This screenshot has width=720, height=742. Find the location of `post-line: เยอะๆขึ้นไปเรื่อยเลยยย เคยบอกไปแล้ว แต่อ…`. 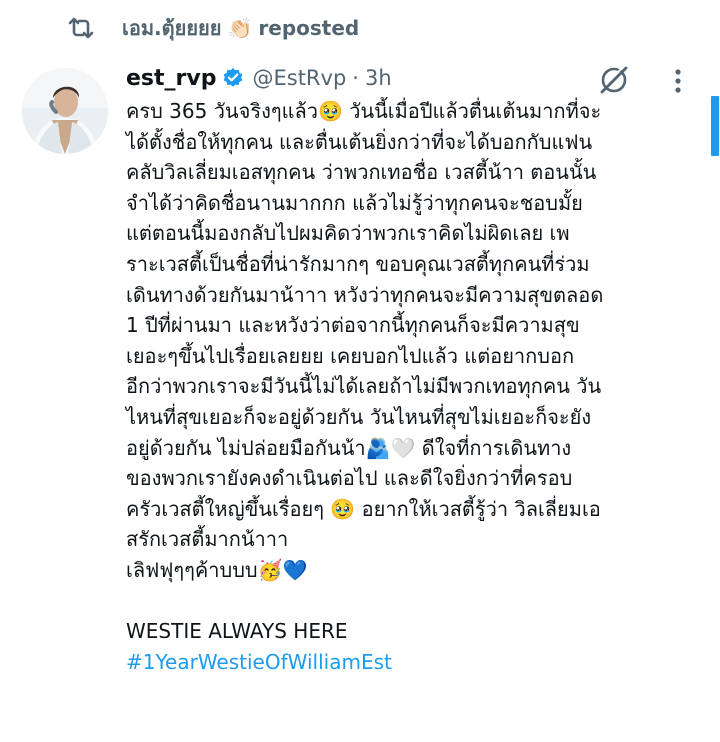

post-line: เยอะๆขึ้นไปเรื่อยเลยยย เคยบอกไปแล้ว แต่อ… is located at coordinates (350, 355).